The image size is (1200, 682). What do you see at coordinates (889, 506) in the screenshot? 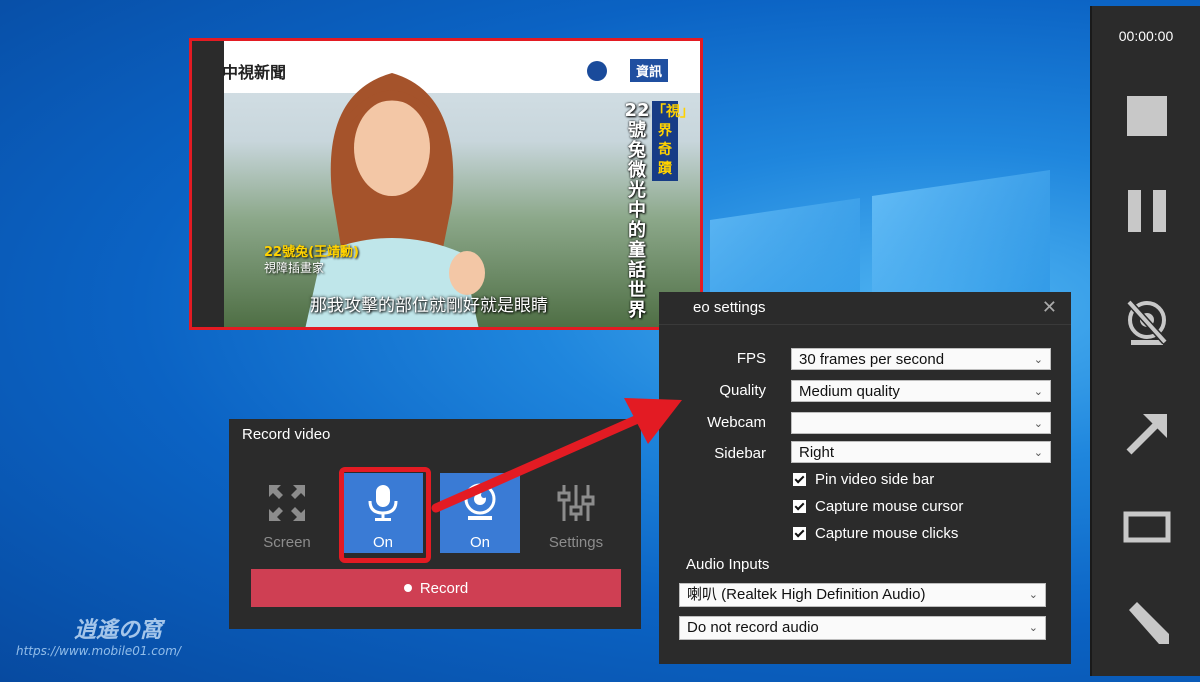
I see `capture-mouse-cursor-label: Capture mouse cursor` at bounding box center [889, 506].